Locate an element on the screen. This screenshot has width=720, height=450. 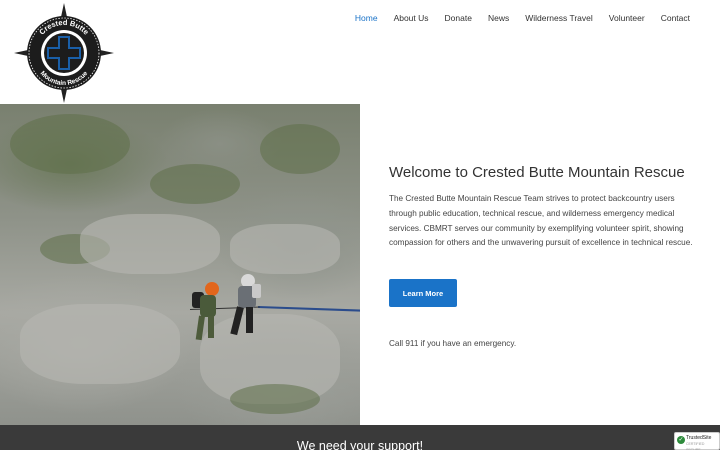
page-title: Welcome to Crested Butte Mountain Rescue is located at coordinates (537, 172).